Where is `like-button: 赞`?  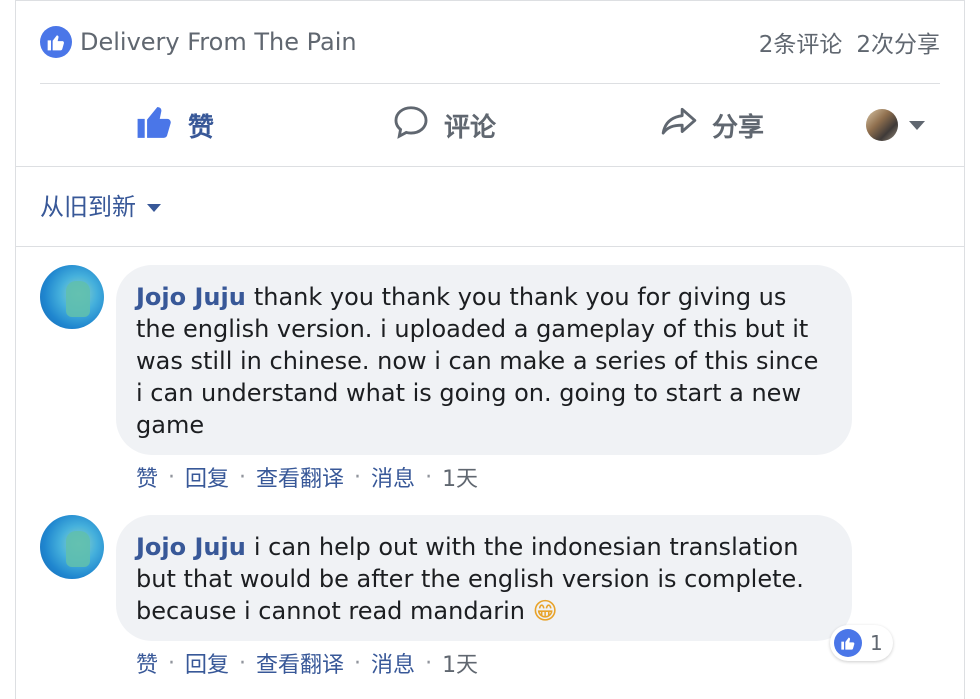 like-button: 赞 is located at coordinates (175, 125).